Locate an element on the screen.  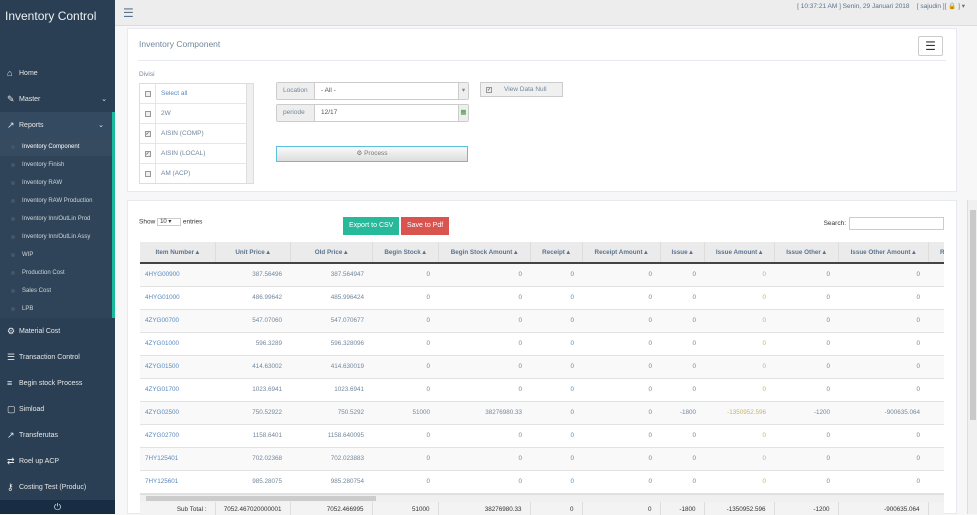
app-title: Inventory Control is located at coordinates (57, 30).